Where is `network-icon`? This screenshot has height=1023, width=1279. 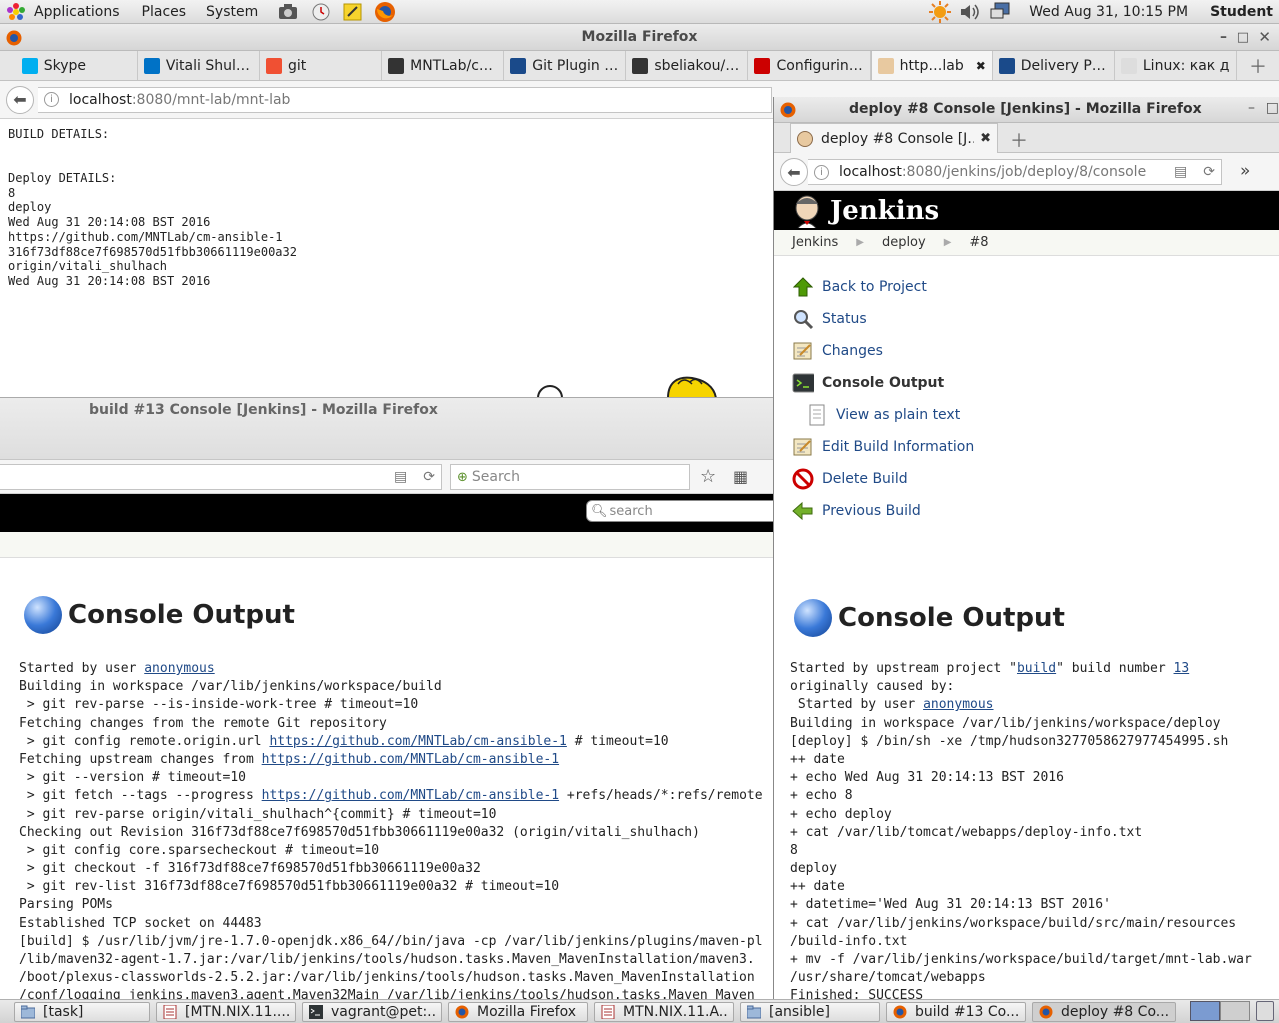 network-icon is located at coordinates (1000, 12).